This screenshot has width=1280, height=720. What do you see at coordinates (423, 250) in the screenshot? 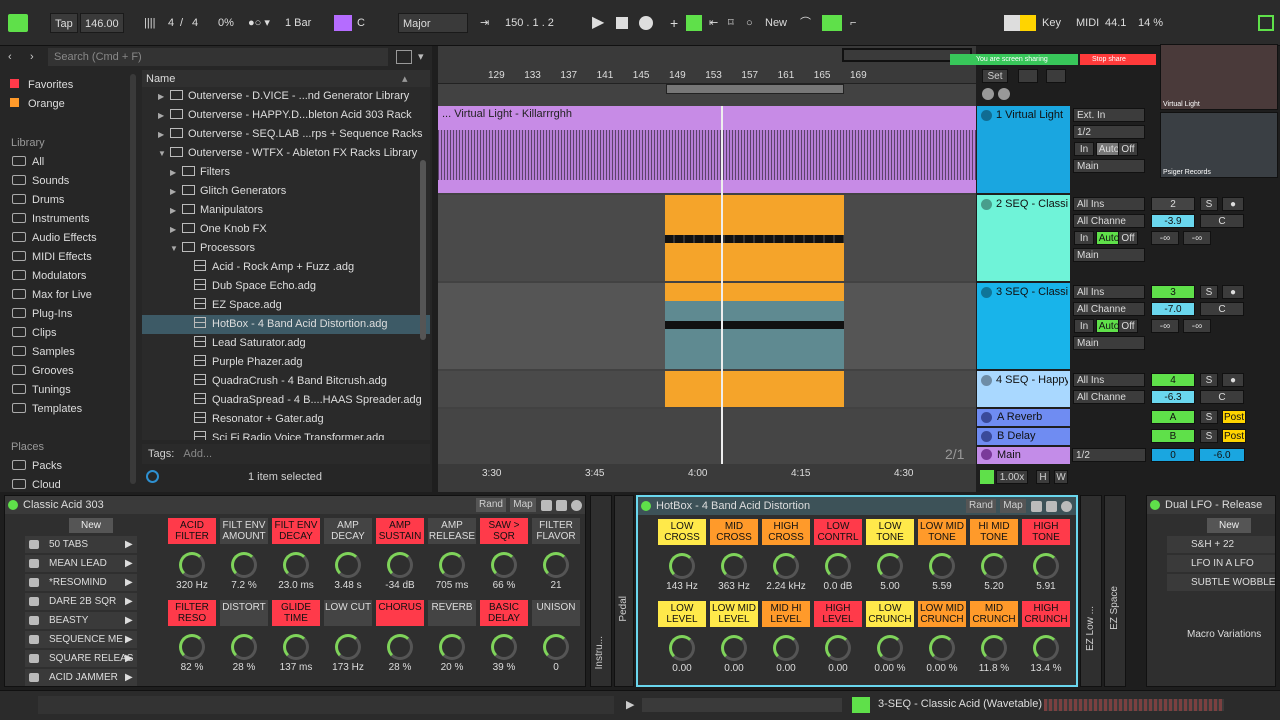
I see `file-list-scrollbar` at bounding box center [423, 250].